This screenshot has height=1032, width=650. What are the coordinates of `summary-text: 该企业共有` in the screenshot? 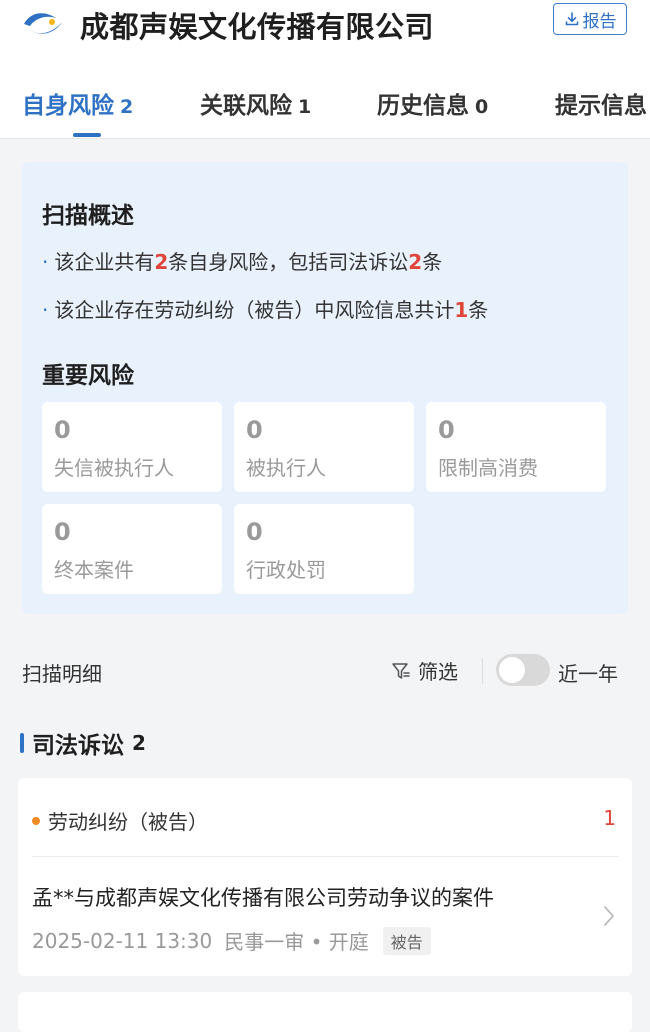 It's located at (104, 262).